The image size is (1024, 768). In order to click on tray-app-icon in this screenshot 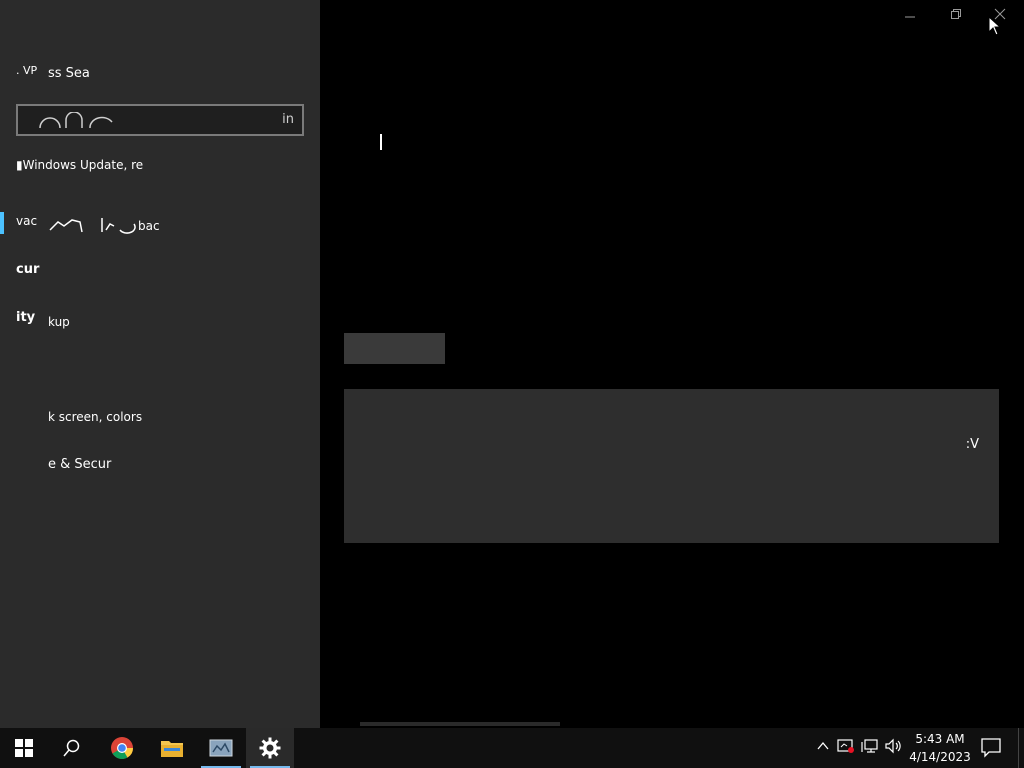, I will do `click(845, 746)`.